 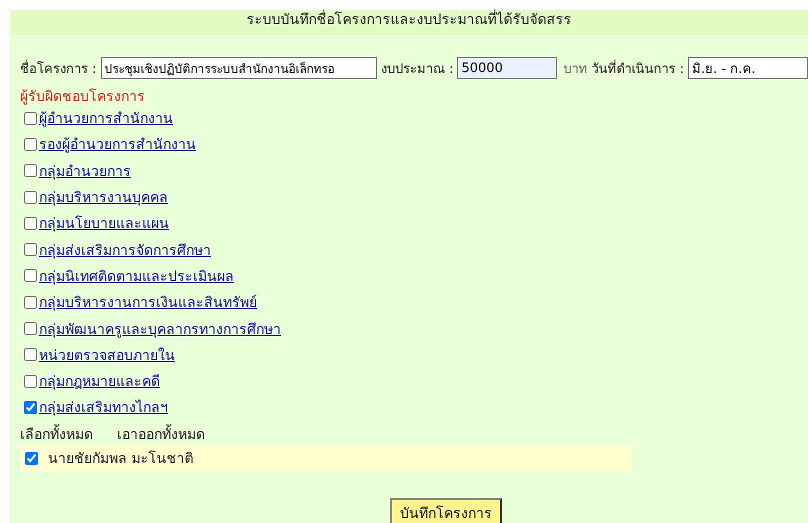 I want to click on currency-label: บาท, so click(x=575, y=69).